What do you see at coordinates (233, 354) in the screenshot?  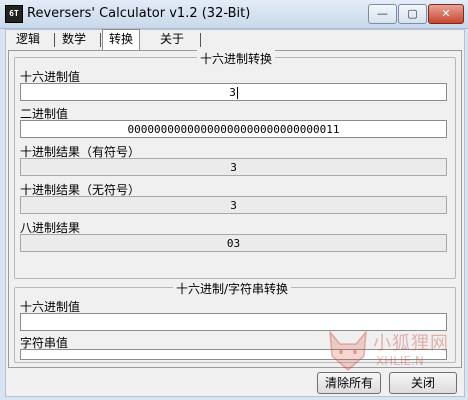 I see `string-value-input` at bounding box center [233, 354].